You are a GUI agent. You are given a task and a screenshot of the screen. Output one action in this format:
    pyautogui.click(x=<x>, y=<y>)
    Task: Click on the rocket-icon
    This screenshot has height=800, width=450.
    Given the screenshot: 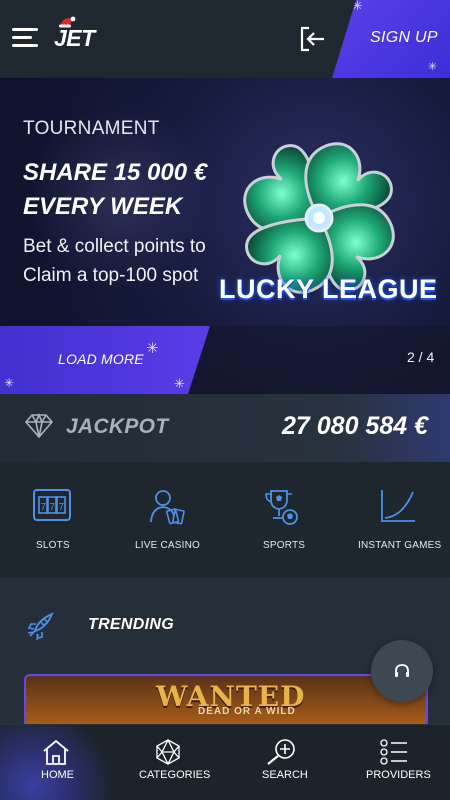 What is the action you would take?
    pyautogui.click(x=40, y=626)
    